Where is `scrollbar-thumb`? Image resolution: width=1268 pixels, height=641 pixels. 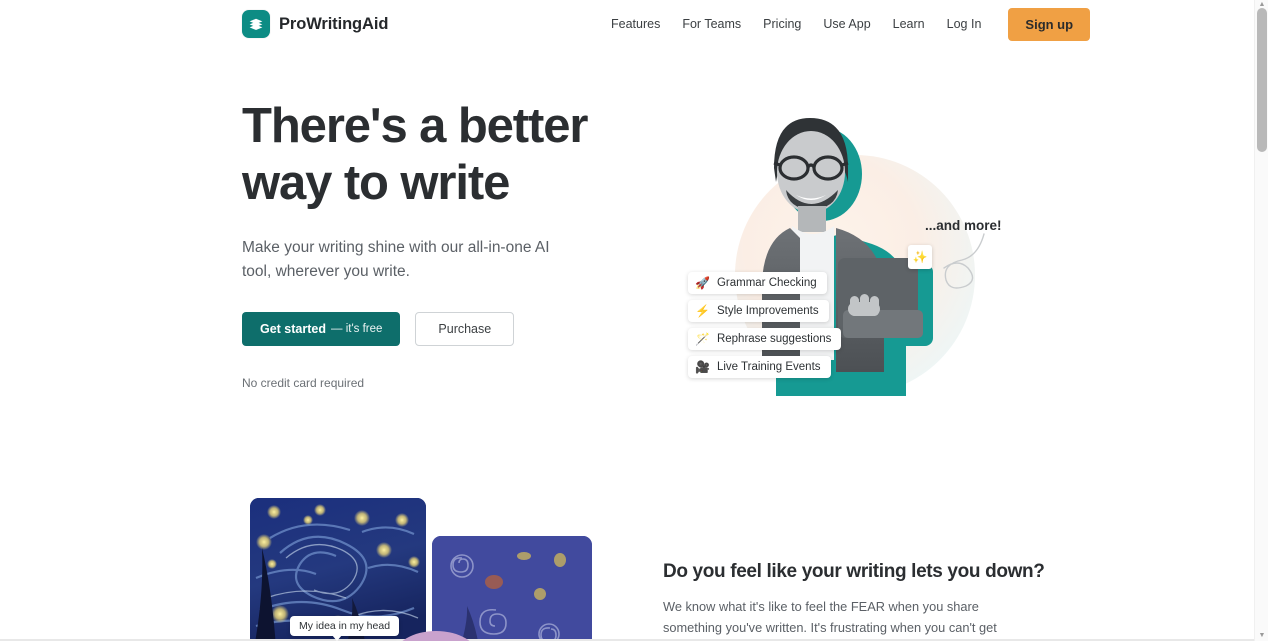 scrollbar-thumb is located at coordinates (1262, 80).